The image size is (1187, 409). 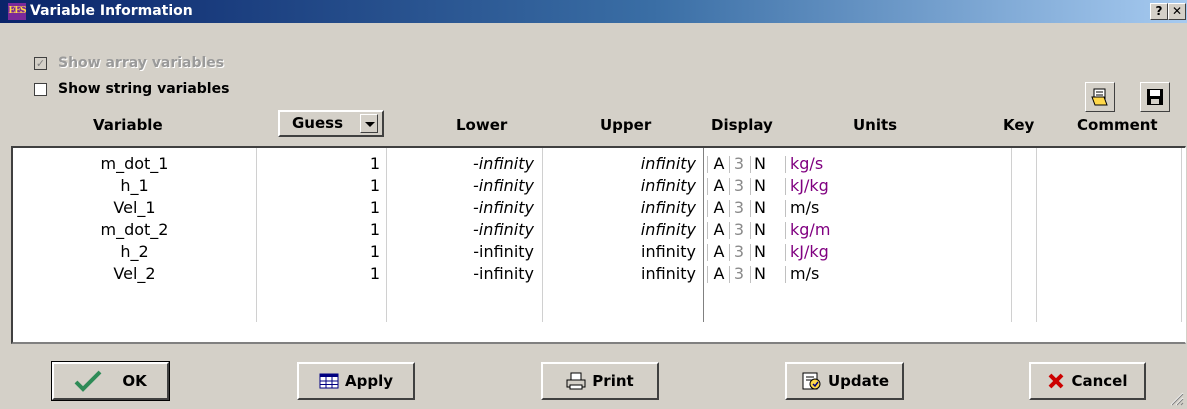 What do you see at coordinates (811, 381) in the screenshot?
I see `update-icon` at bounding box center [811, 381].